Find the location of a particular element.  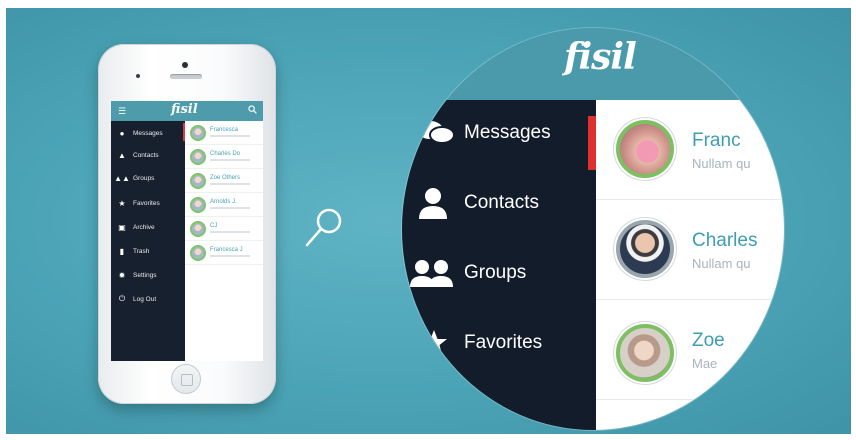

phone-menu-item-groups: ▲▲ Groups is located at coordinates (148, 178).